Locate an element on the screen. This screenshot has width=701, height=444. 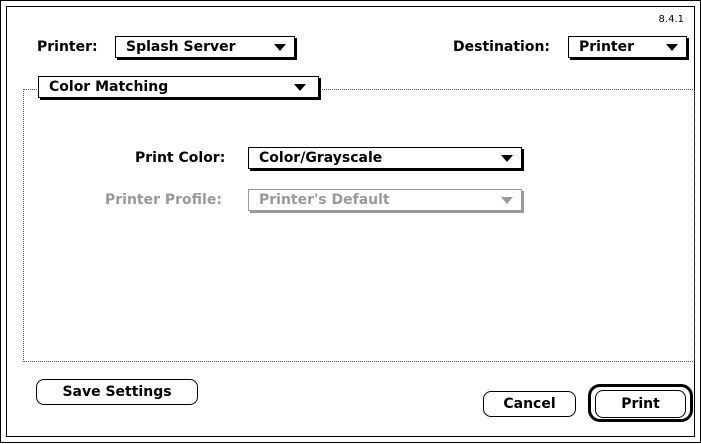
print-color-label: Print Color: is located at coordinates (180, 158).